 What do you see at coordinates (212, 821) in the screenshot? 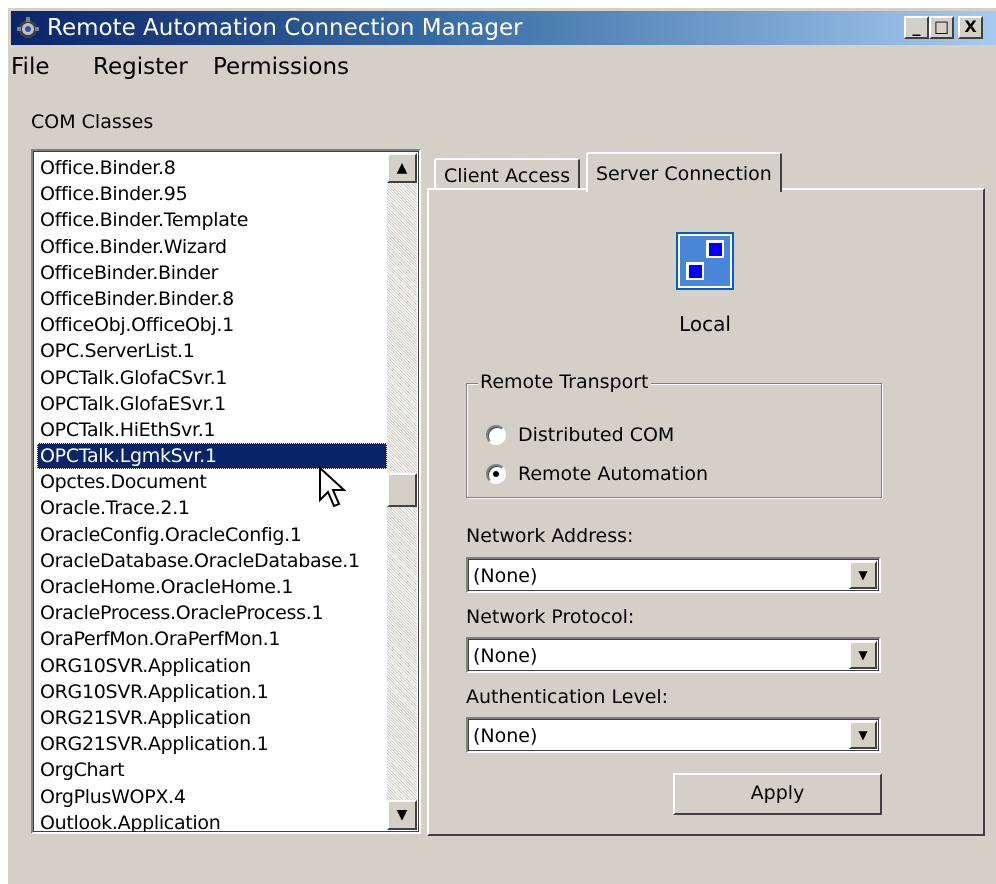
I see `list-item: Outlook.Application` at bounding box center [212, 821].